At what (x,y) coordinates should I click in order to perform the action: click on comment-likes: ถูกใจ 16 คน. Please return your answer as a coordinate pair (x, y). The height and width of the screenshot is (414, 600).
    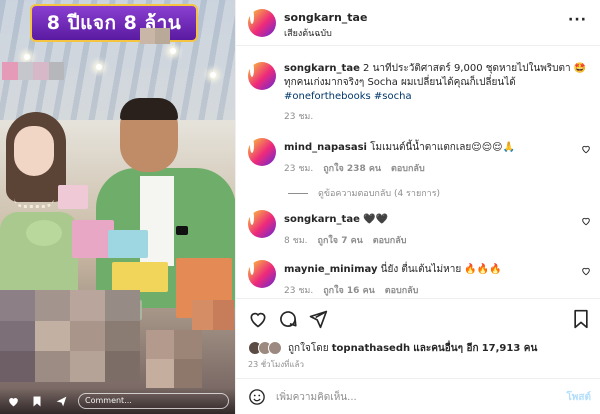
    Looking at the image, I should click on (349, 290).